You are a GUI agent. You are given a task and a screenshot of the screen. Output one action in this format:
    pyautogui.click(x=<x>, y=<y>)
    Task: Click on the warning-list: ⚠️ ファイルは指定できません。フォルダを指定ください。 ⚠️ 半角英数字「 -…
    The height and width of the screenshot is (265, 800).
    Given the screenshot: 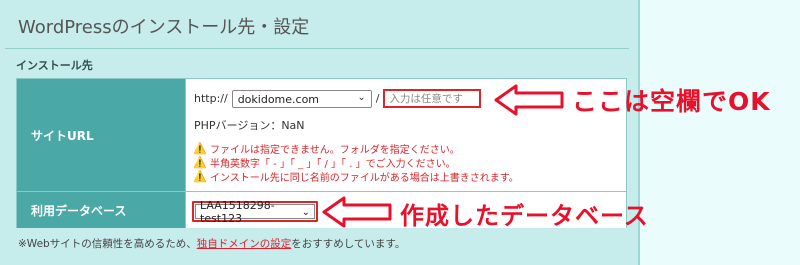 What is the action you would take?
    pyautogui.click(x=356, y=162)
    